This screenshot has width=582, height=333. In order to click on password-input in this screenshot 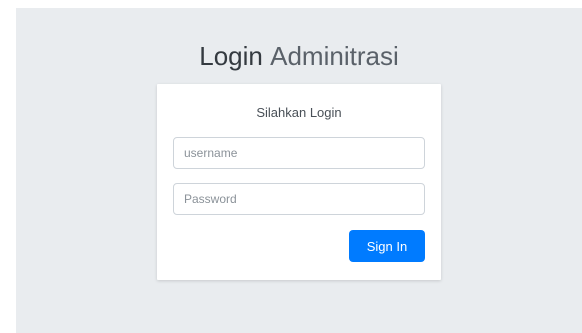, I will do `click(299, 199)`.